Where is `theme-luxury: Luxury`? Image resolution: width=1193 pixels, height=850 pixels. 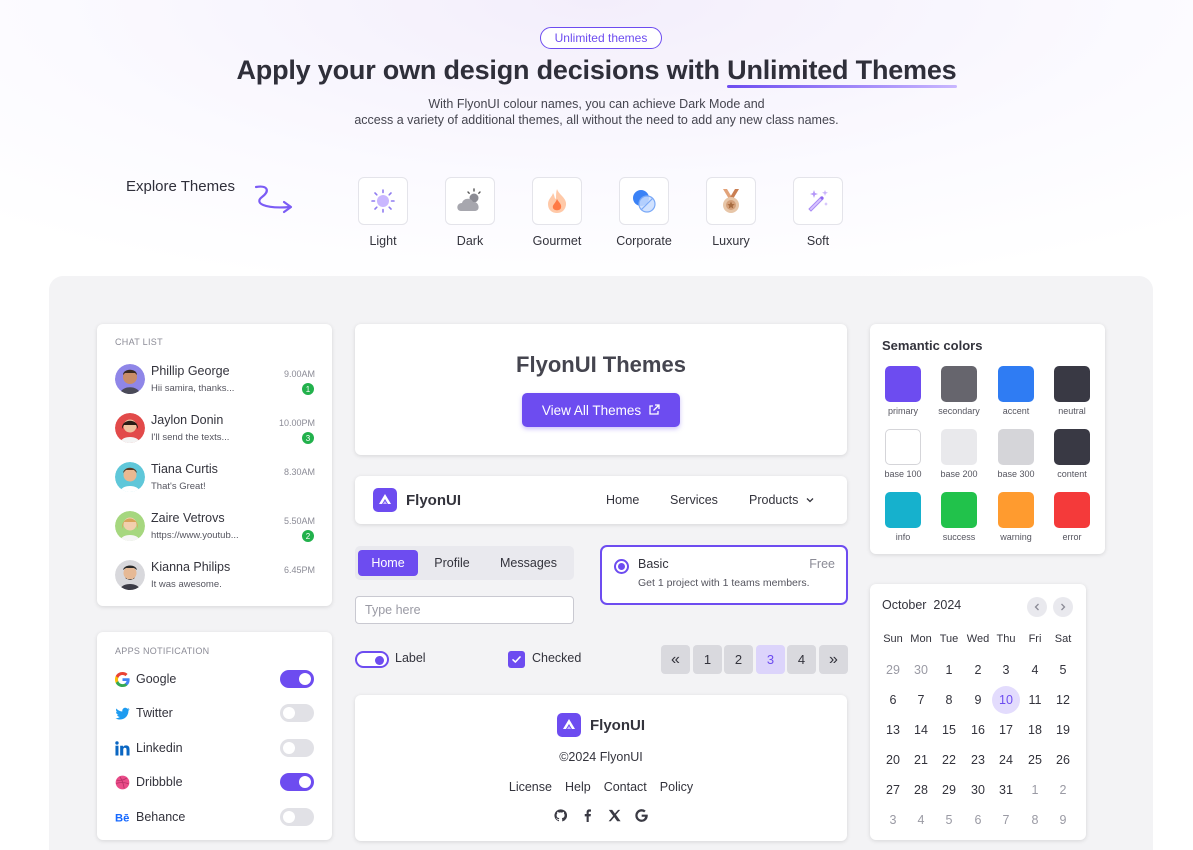 theme-luxury: Luxury is located at coordinates (731, 212).